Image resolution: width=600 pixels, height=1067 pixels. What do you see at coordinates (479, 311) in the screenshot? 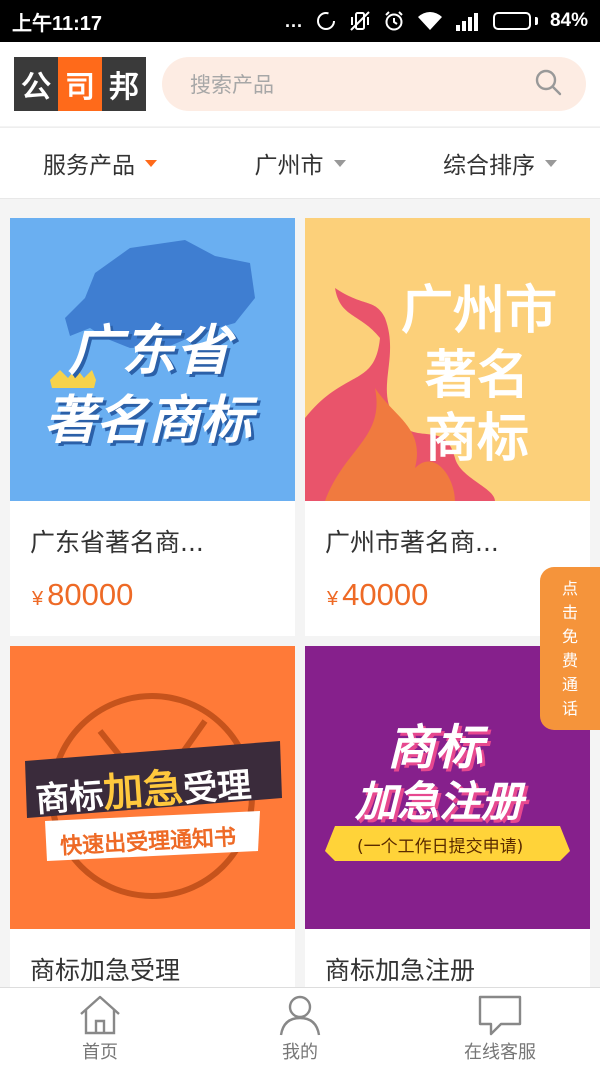
I see `image-headline: 广州市` at bounding box center [479, 311].